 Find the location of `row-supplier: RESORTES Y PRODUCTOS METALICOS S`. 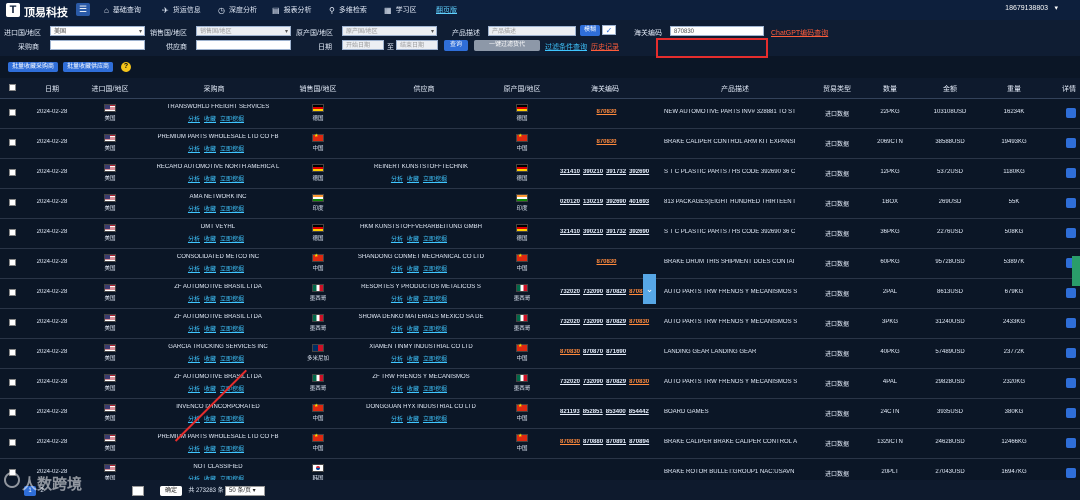

row-supplier: RESORTES Y PRODUCTOS METALICOS S is located at coordinates (421, 287).